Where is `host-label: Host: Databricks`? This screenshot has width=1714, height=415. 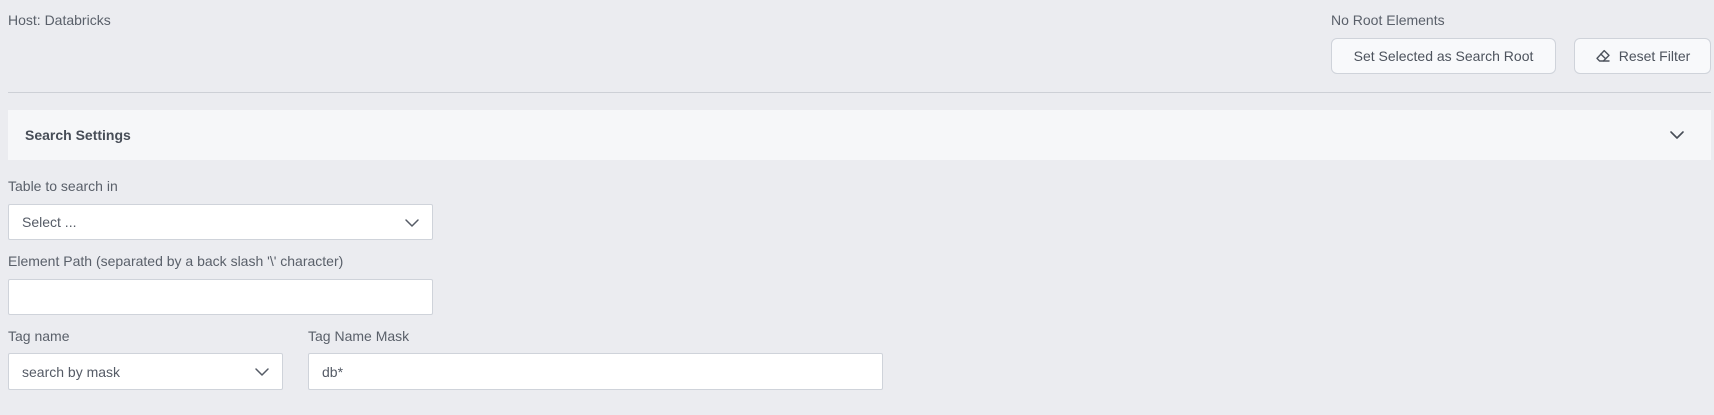 host-label: Host: Databricks is located at coordinates (59, 20).